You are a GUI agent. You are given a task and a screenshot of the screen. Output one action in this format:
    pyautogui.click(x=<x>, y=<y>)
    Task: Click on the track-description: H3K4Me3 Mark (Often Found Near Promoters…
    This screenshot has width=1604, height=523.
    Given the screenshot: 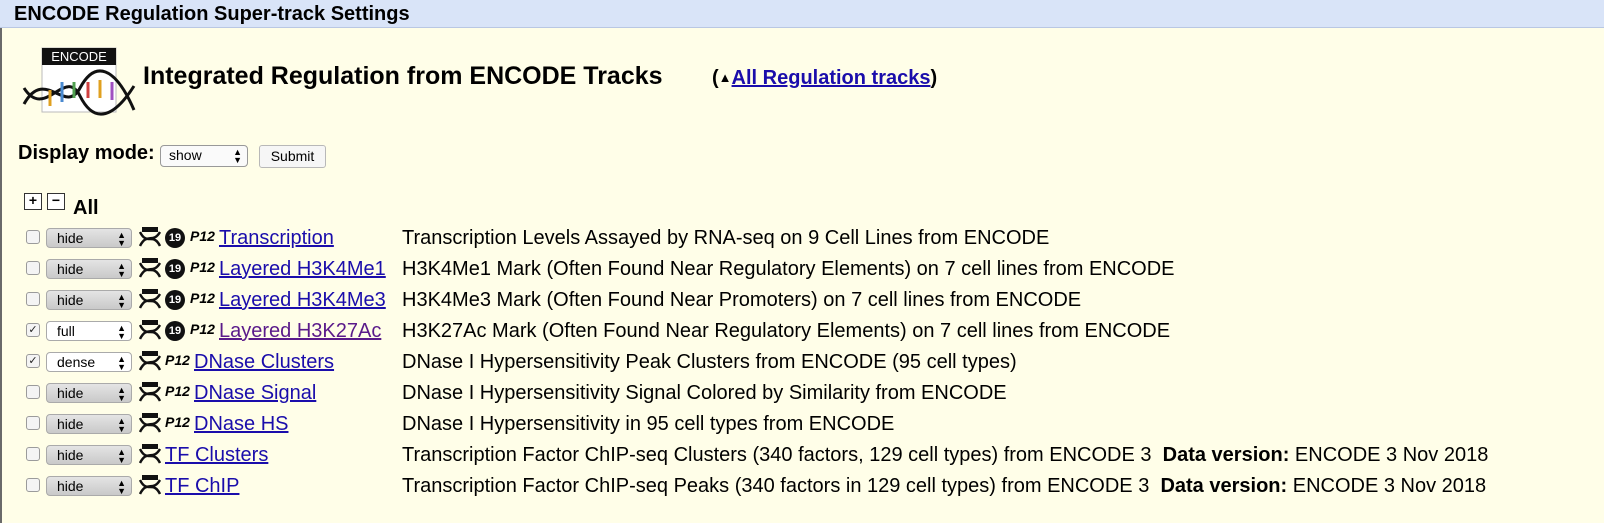 What is the action you would take?
    pyautogui.click(x=741, y=300)
    